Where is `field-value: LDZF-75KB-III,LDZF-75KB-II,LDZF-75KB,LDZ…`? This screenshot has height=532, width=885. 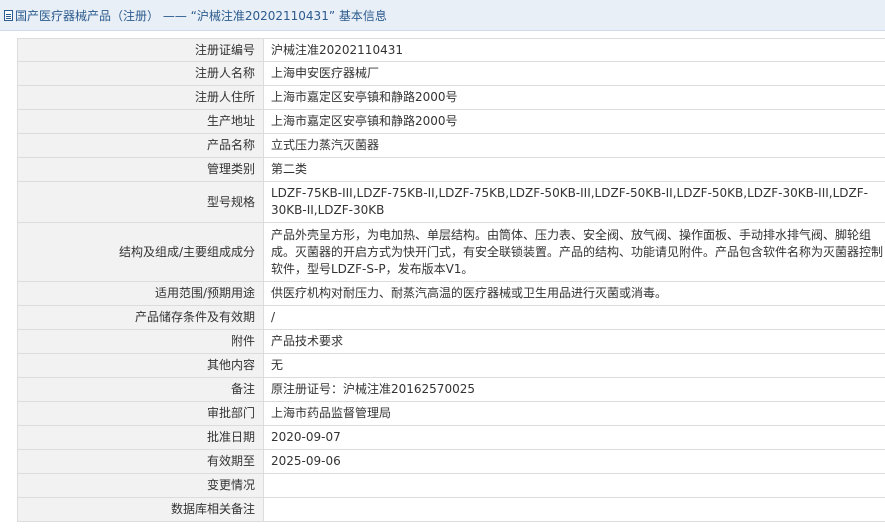 field-value: LDZF-75KB-III,LDZF-75KB-II,LDZF-75KB,LDZ… is located at coordinates (574, 202).